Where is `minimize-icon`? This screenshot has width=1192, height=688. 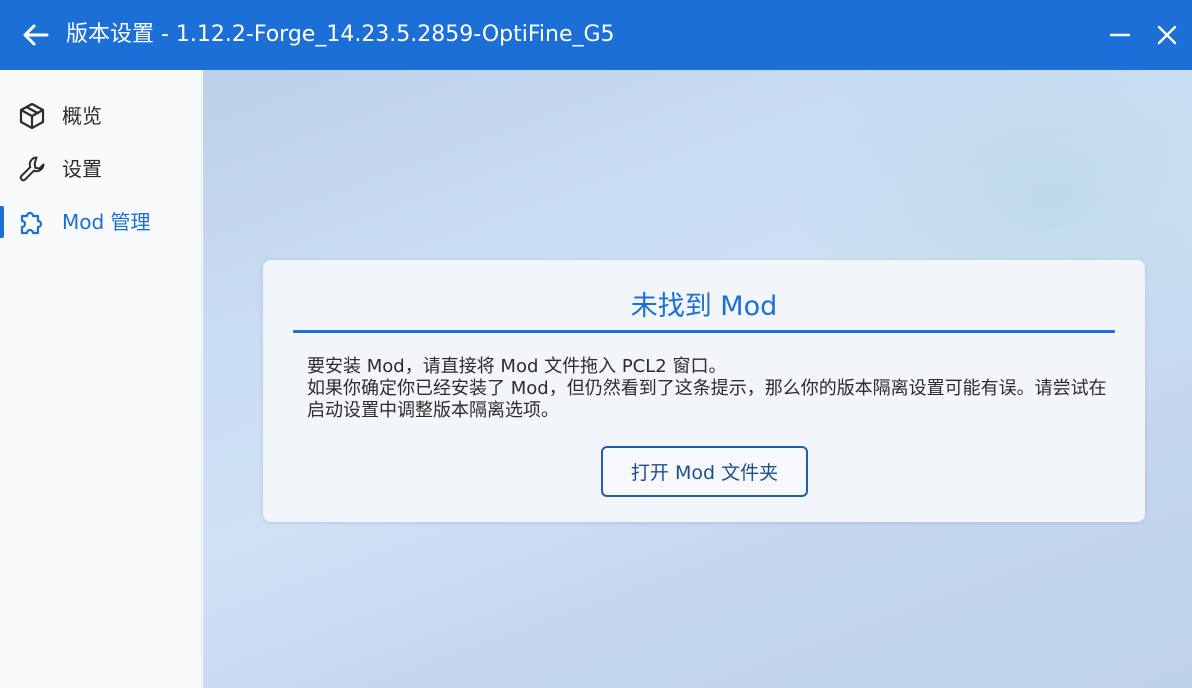 minimize-icon is located at coordinates (1120, 35).